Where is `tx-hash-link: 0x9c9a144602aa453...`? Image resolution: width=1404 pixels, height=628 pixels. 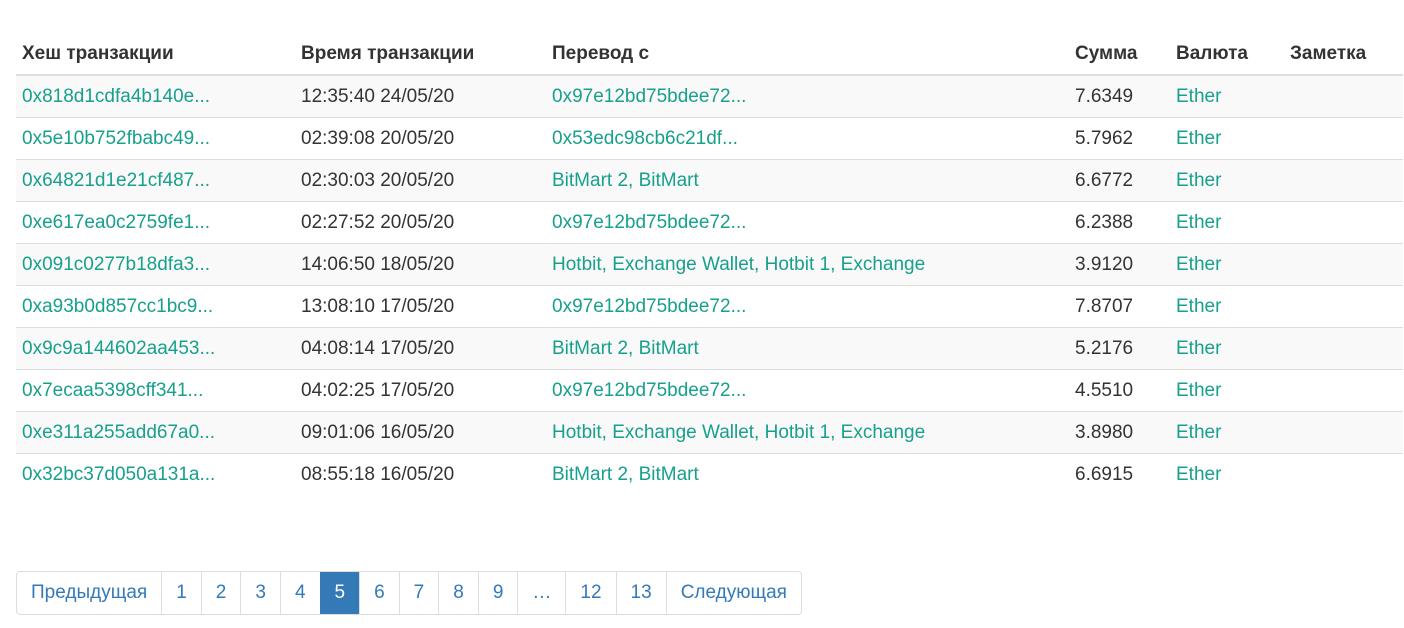
tx-hash-link: 0x9c9a144602aa453... is located at coordinates (118, 348).